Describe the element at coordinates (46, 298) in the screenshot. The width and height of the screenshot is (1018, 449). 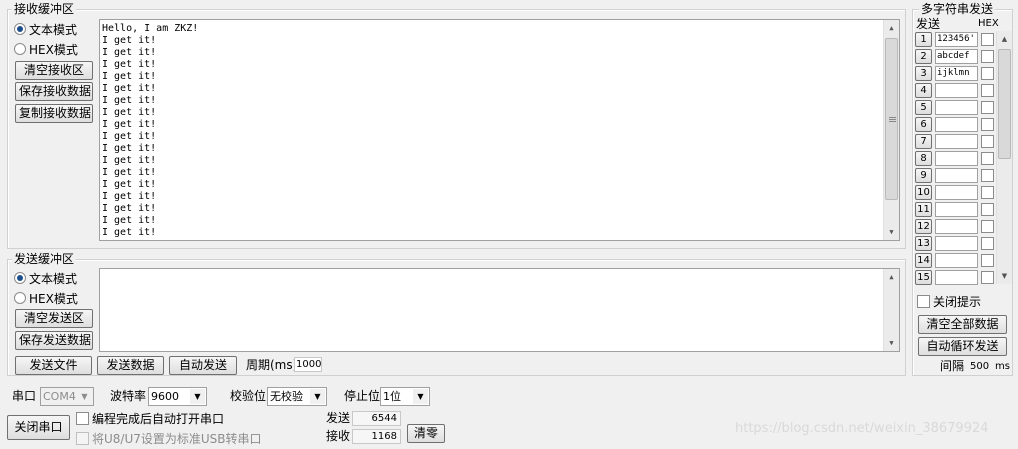
I see `send-hex-mode-radio: HEX模式` at that location.